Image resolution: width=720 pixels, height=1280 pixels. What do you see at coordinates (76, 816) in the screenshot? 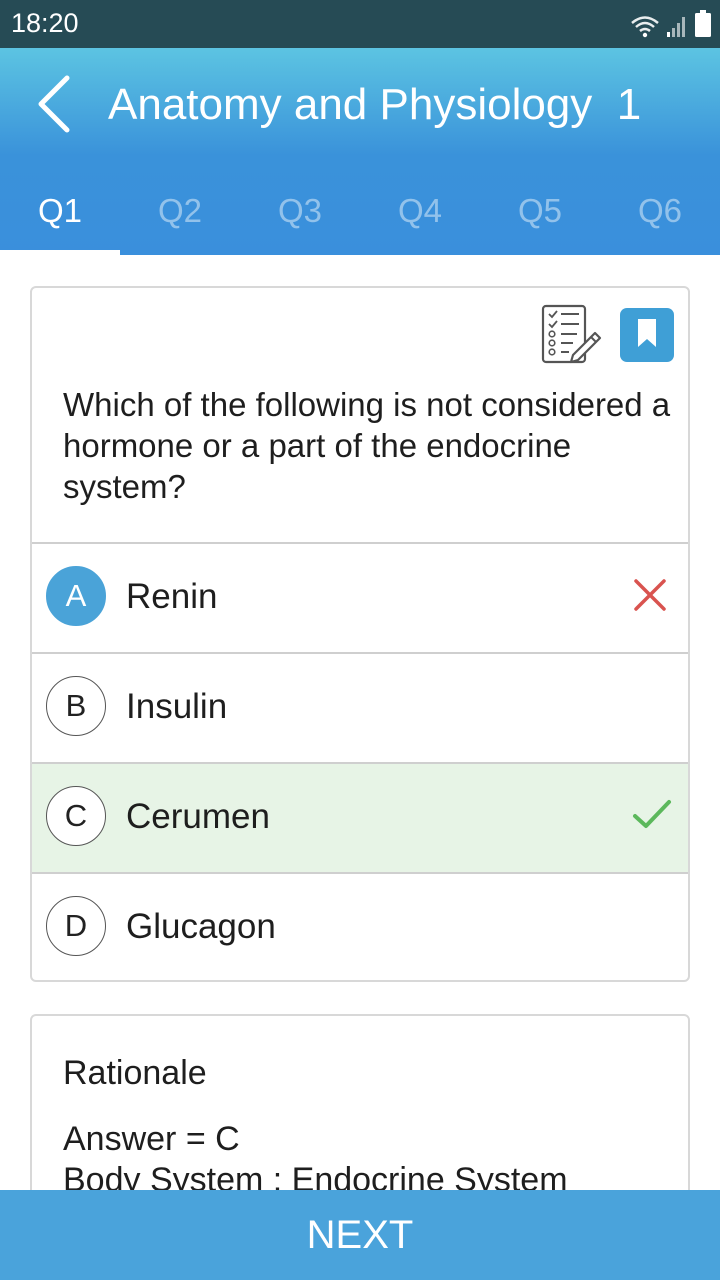
I see `option-letter-badge: C` at bounding box center [76, 816].